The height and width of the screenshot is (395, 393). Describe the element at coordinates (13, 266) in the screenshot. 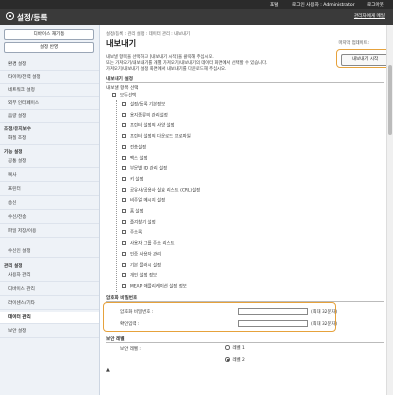

I see `sidebar-section-management: 관리 설정` at that location.